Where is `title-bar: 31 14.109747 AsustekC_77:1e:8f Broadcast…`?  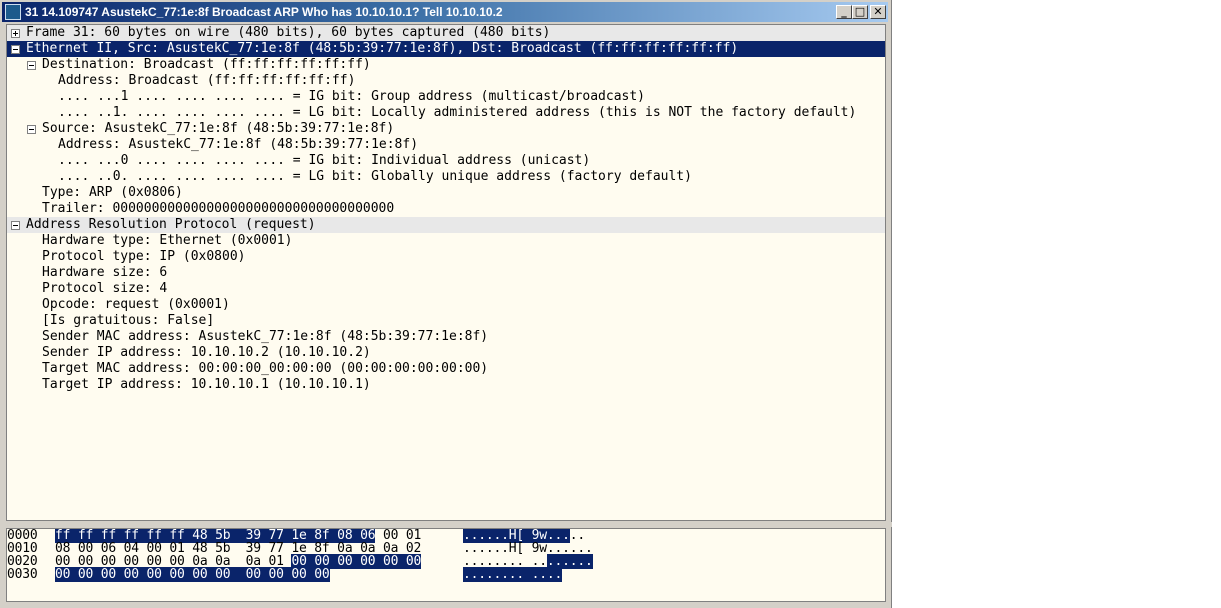
title-bar: 31 14.109747 AsustekC_77:1e:8f Broadcast… is located at coordinates (445, 12).